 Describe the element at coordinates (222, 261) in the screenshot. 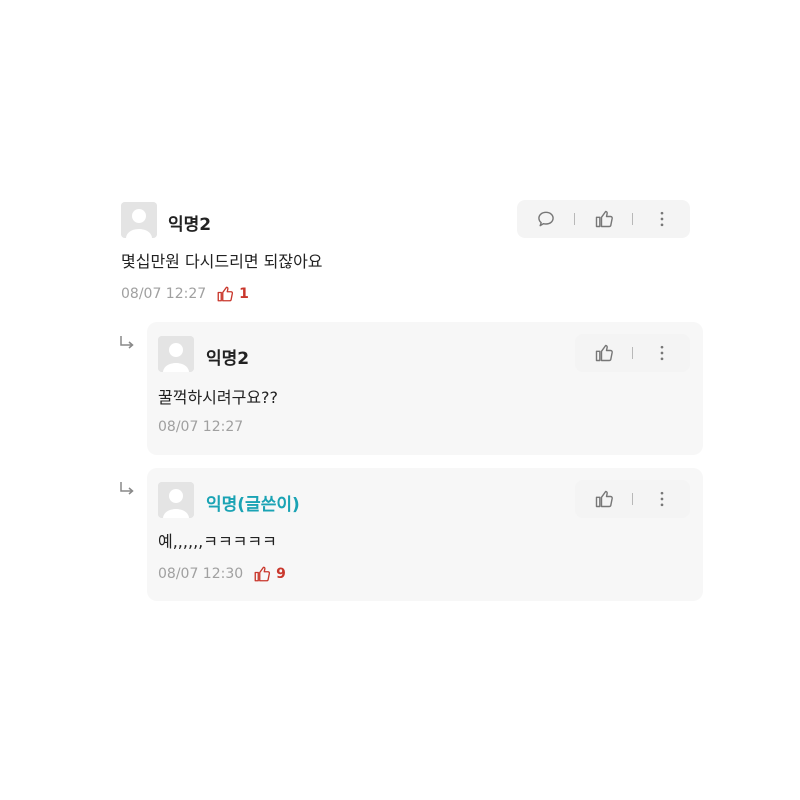

I see `comment-text: 몇십만원 다시드리면 되잖아요` at that location.